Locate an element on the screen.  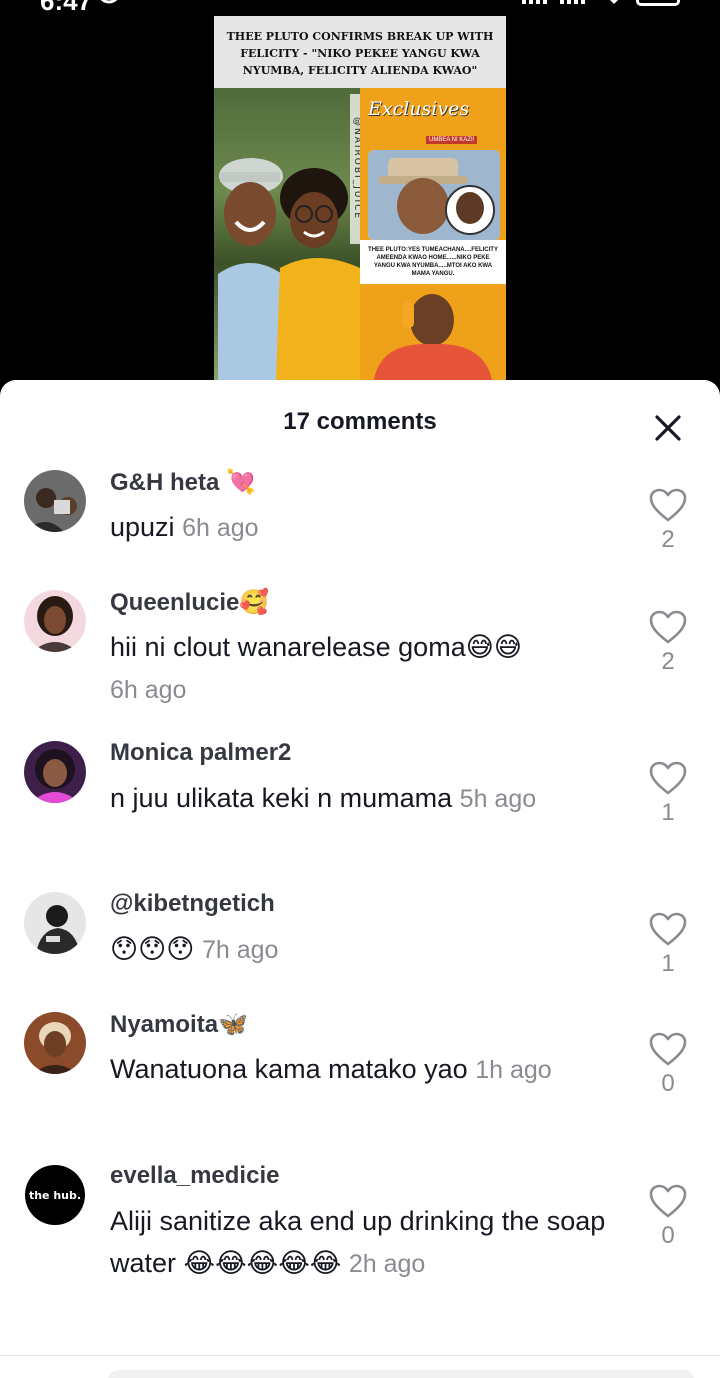
man-hat-photo is located at coordinates (434, 195).